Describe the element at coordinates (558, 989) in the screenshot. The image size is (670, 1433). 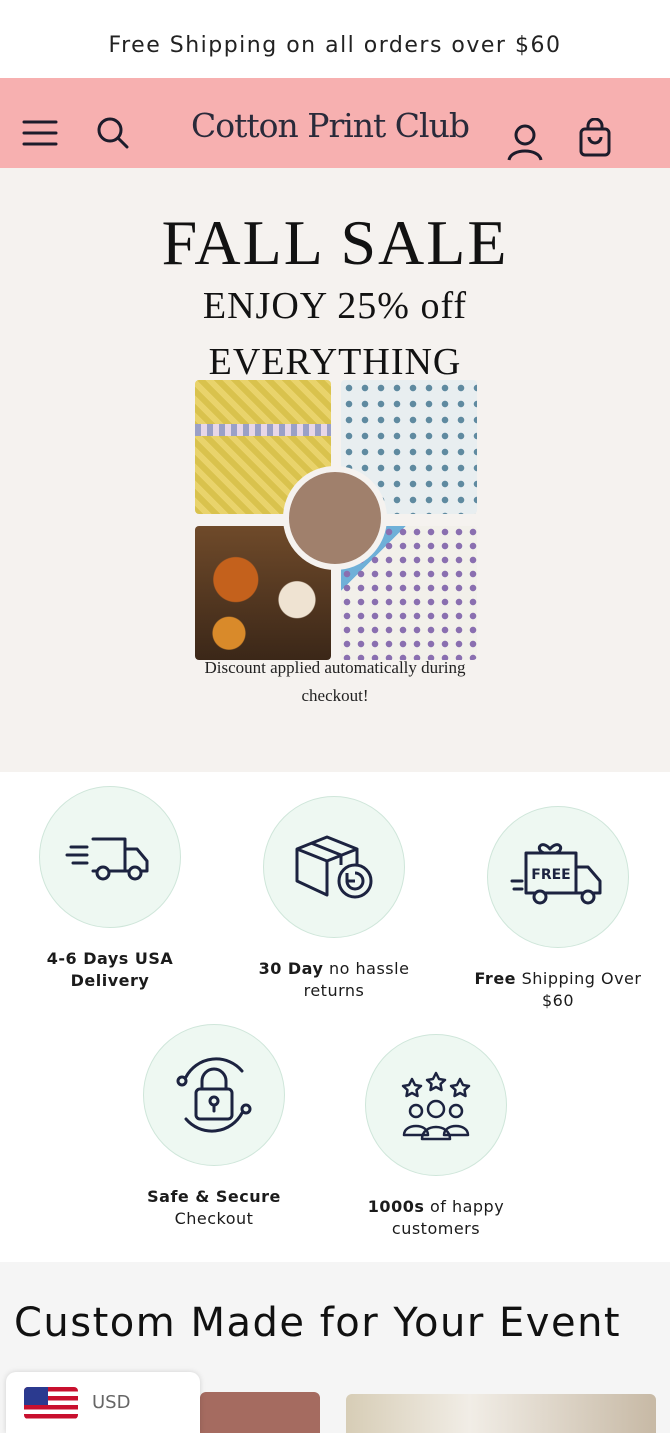
I see `feature-label: Free Shipping Over $60` at that location.